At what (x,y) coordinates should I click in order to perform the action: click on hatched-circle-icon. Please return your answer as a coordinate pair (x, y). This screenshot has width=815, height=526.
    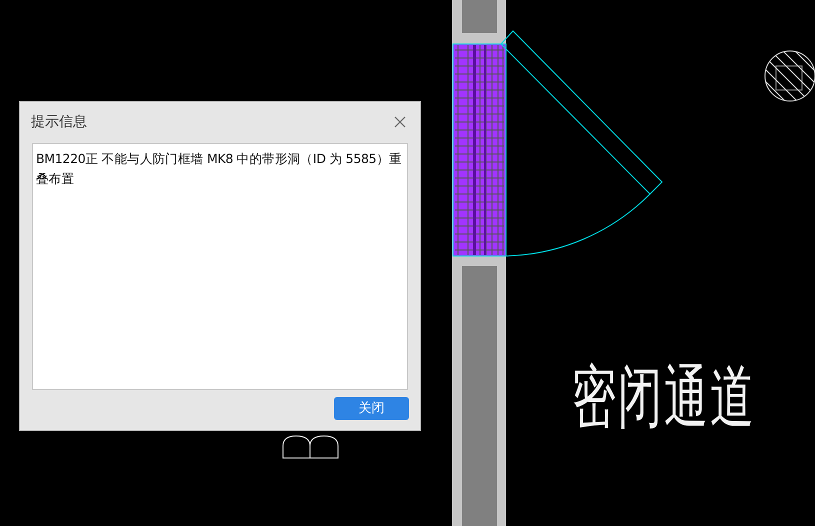
    Looking at the image, I should click on (789, 76).